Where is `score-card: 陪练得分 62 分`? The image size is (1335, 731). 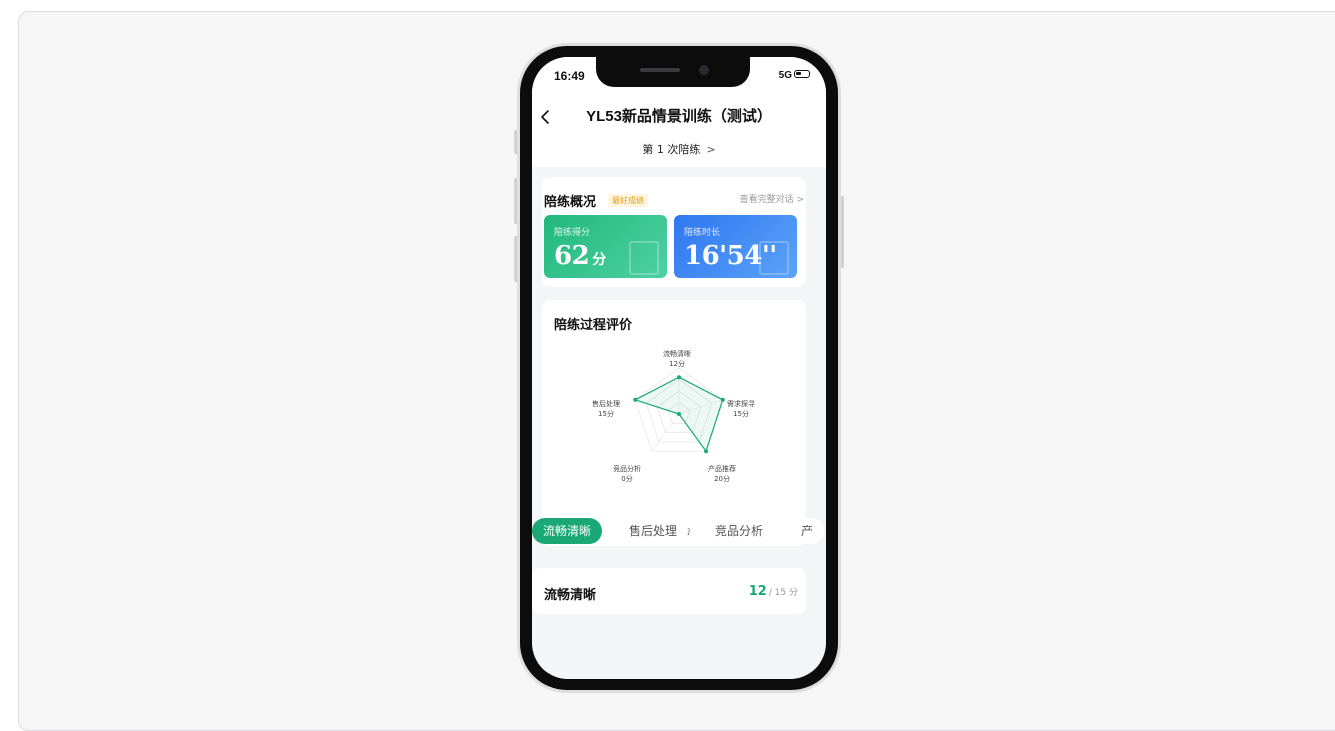 score-card: 陪练得分 62 分 is located at coordinates (605, 246).